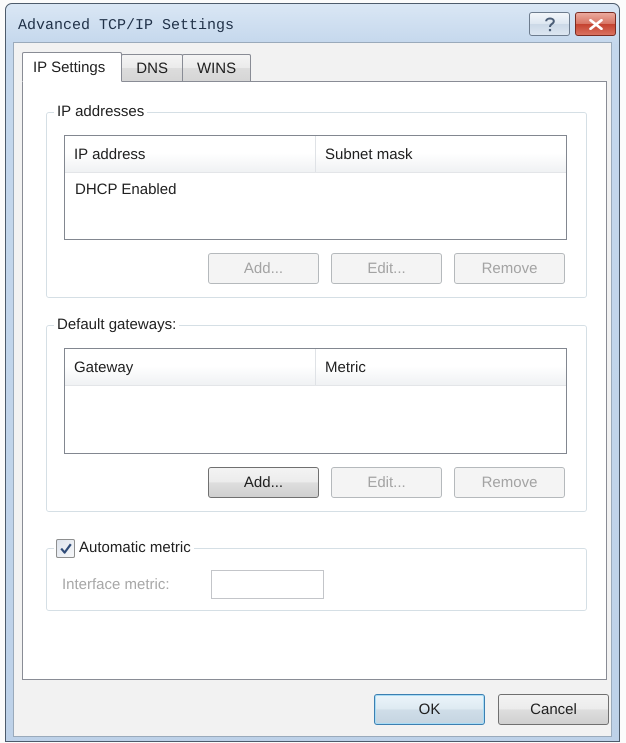 This screenshot has height=743, width=626. What do you see at coordinates (217, 68) in the screenshot?
I see `tab: WINS` at bounding box center [217, 68].